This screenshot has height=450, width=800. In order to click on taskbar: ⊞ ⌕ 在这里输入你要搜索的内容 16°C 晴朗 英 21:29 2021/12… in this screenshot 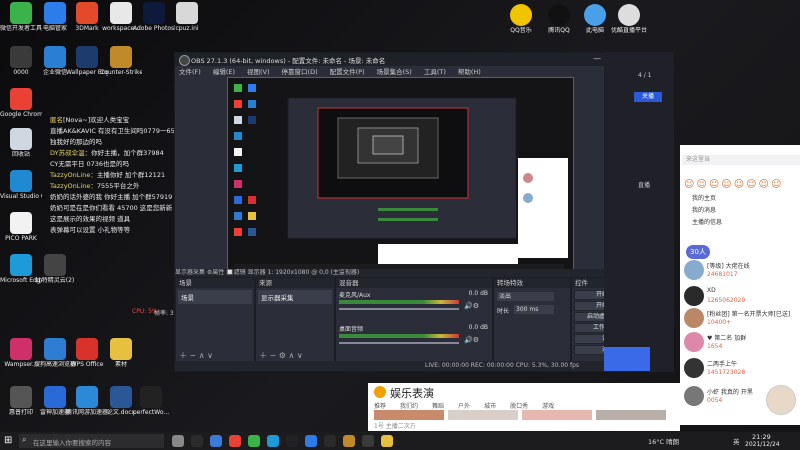, I will do `click(400, 441)`.